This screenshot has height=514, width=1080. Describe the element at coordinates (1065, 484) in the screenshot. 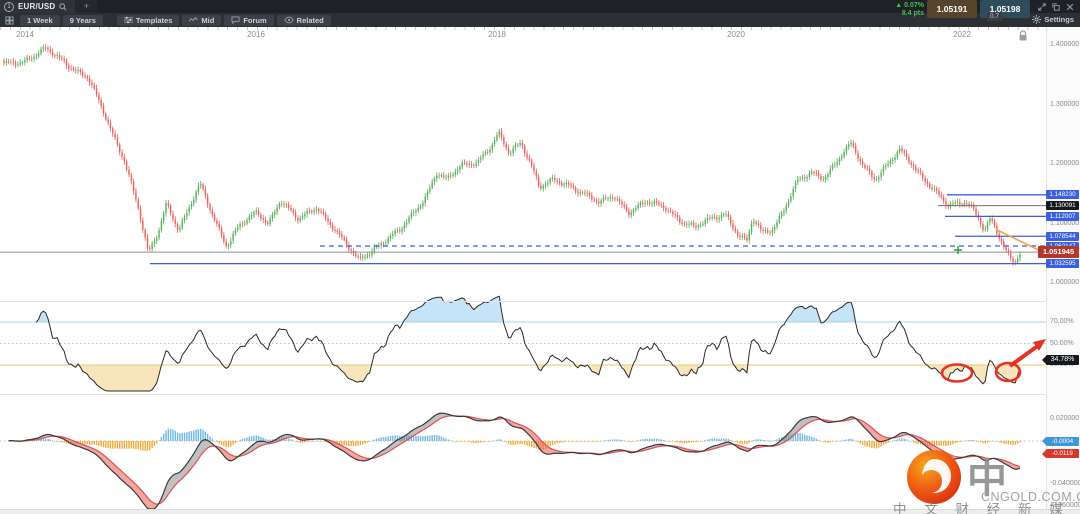

I see `macd-tick-label: -0.040000` at that location.